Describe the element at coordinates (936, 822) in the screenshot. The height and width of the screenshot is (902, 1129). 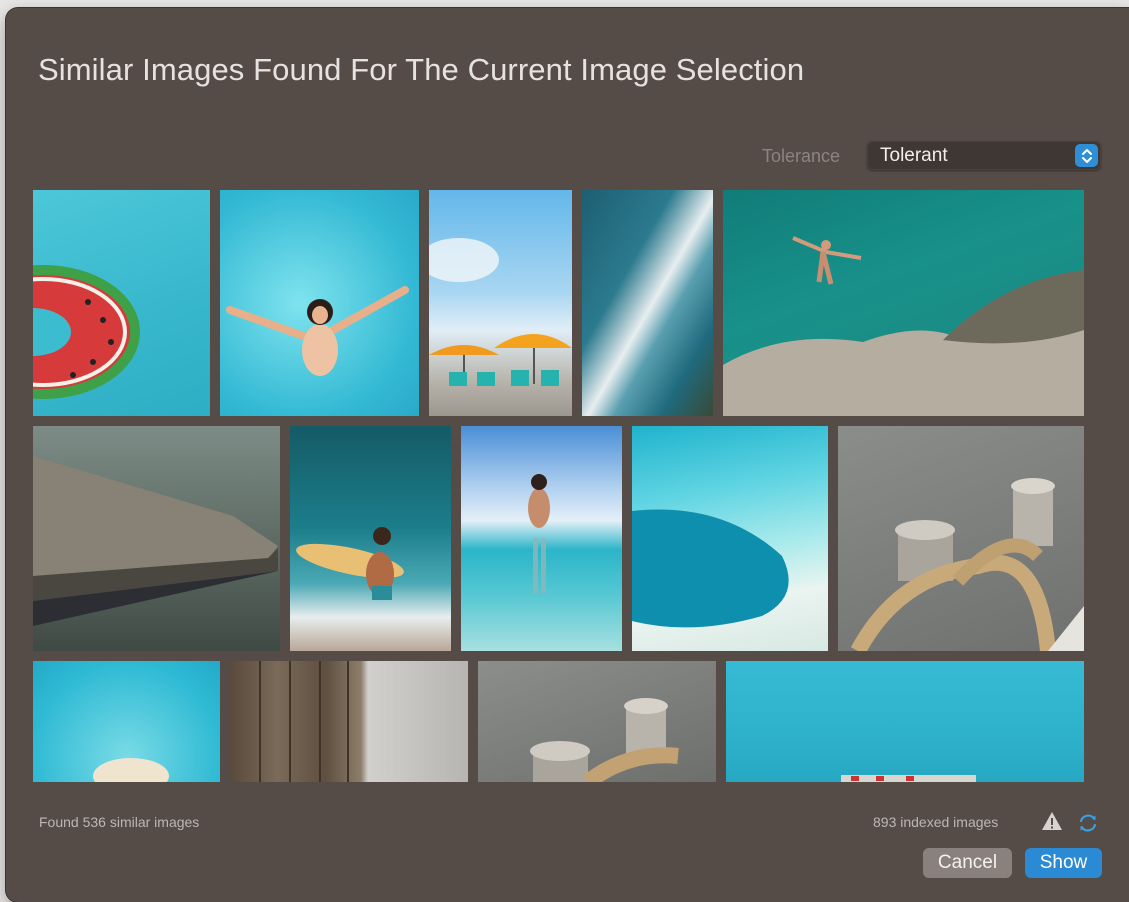
I see `indexed-count-text: 893 indexed images` at that location.